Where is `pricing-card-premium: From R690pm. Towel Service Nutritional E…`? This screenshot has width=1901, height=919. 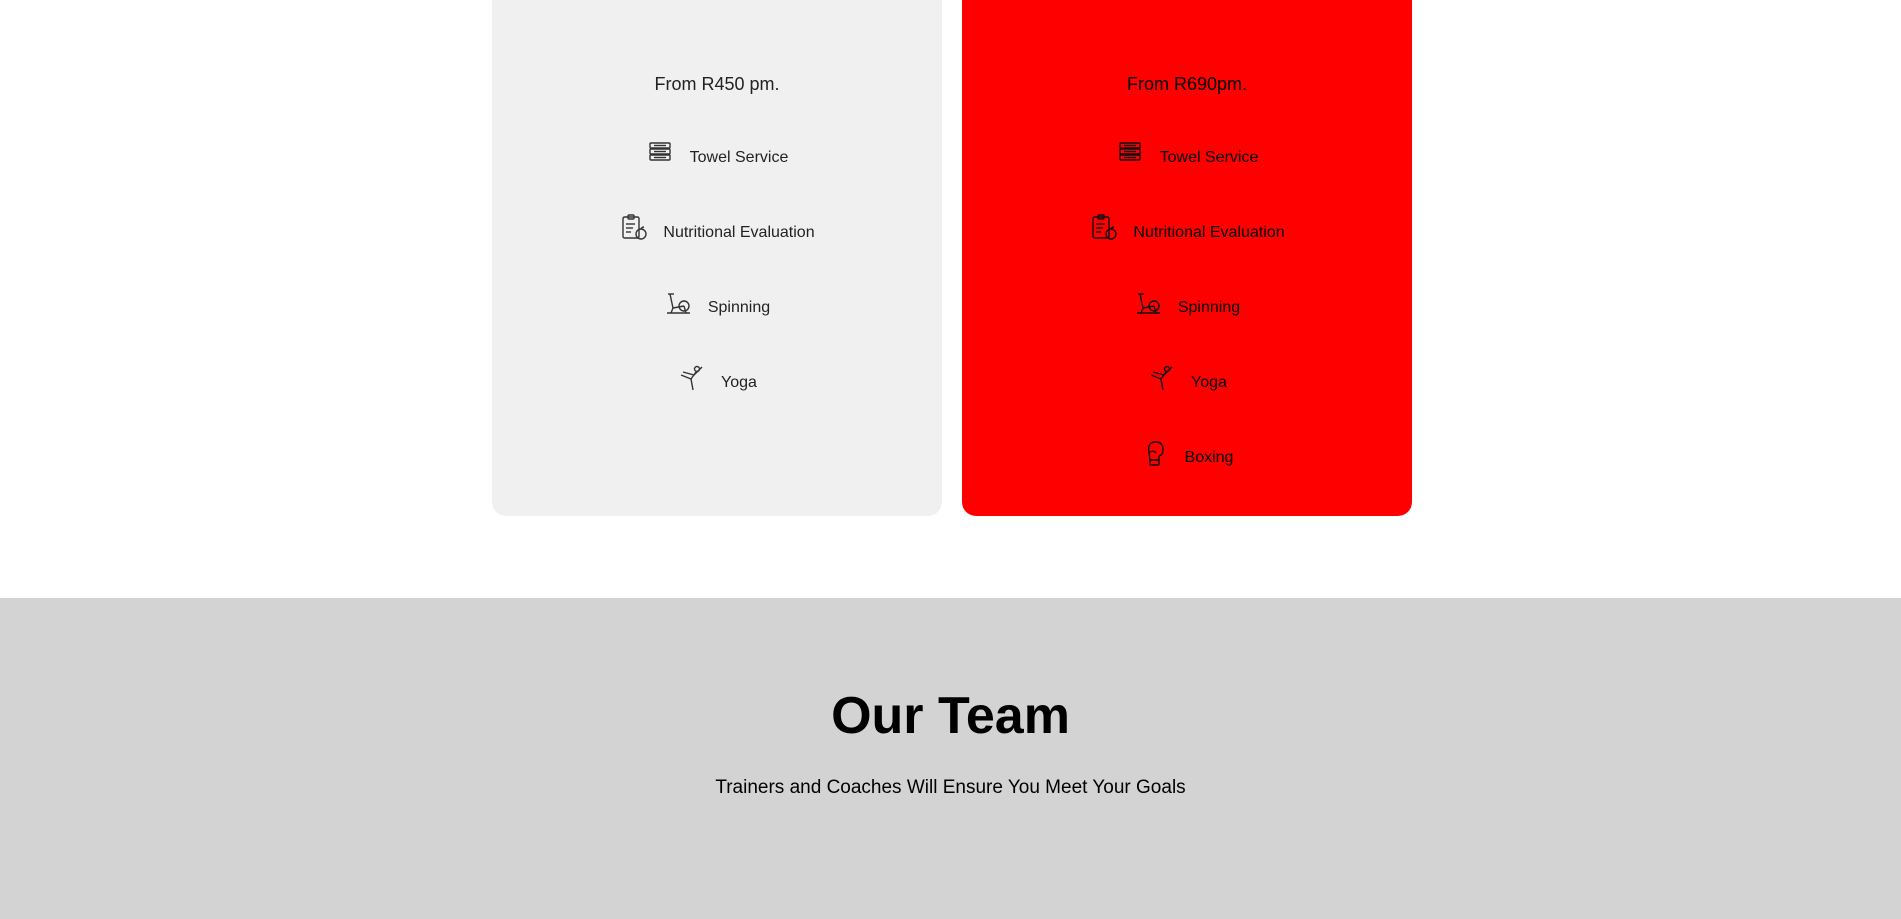
pricing-card-premium: From R690pm. Towel Service Nutritional E… is located at coordinates (1187, 258).